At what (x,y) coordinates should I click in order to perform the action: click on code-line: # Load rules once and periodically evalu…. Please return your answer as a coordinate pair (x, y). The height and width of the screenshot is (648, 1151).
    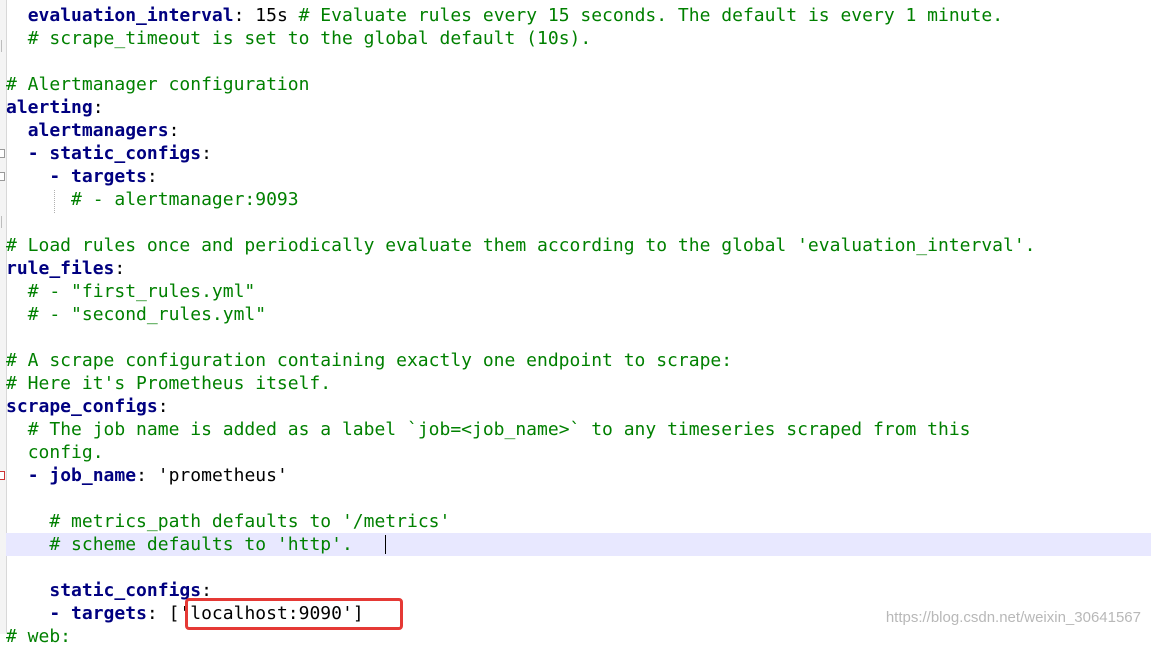
    Looking at the image, I should click on (578, 245).